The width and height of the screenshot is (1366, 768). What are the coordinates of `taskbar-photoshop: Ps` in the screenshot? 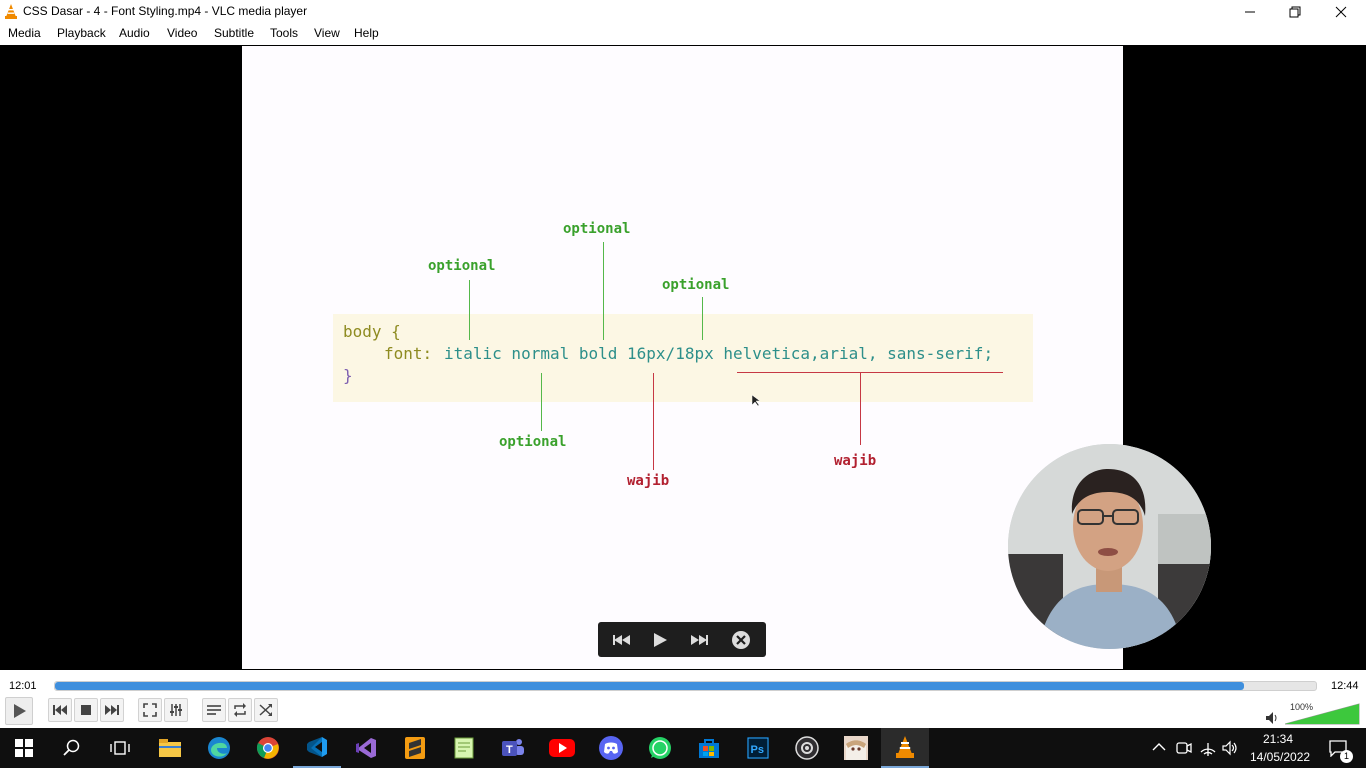 It's located at (758, 748).